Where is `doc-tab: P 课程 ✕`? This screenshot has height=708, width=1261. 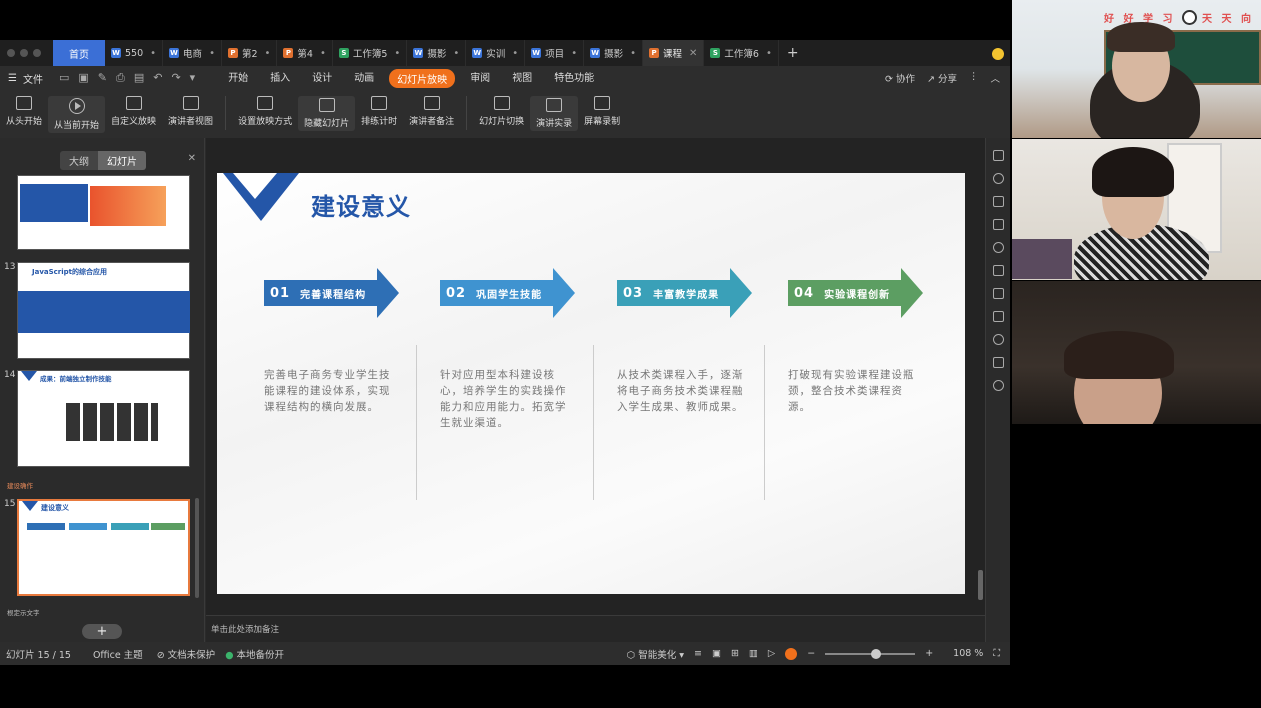 doc-tab: P 课程 ✕ is located at coordinates (674, 53).